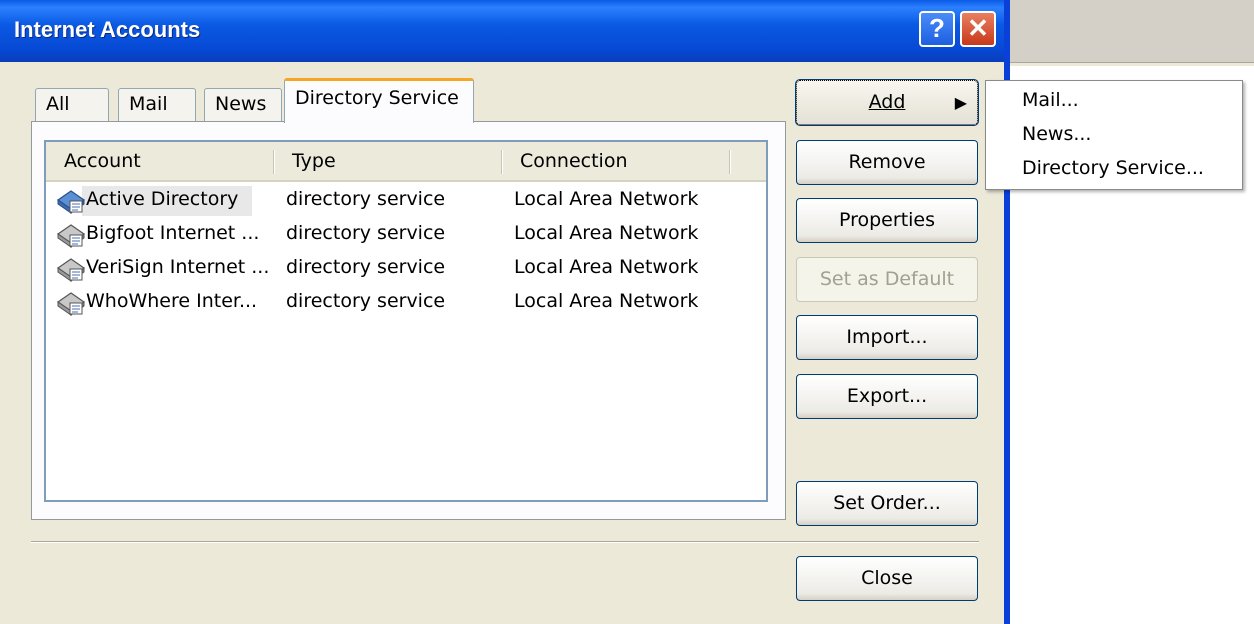 Image resolution: width=1254 pixels, height=624 pixels. I want to click on tab-news: News, so click(243, 105).